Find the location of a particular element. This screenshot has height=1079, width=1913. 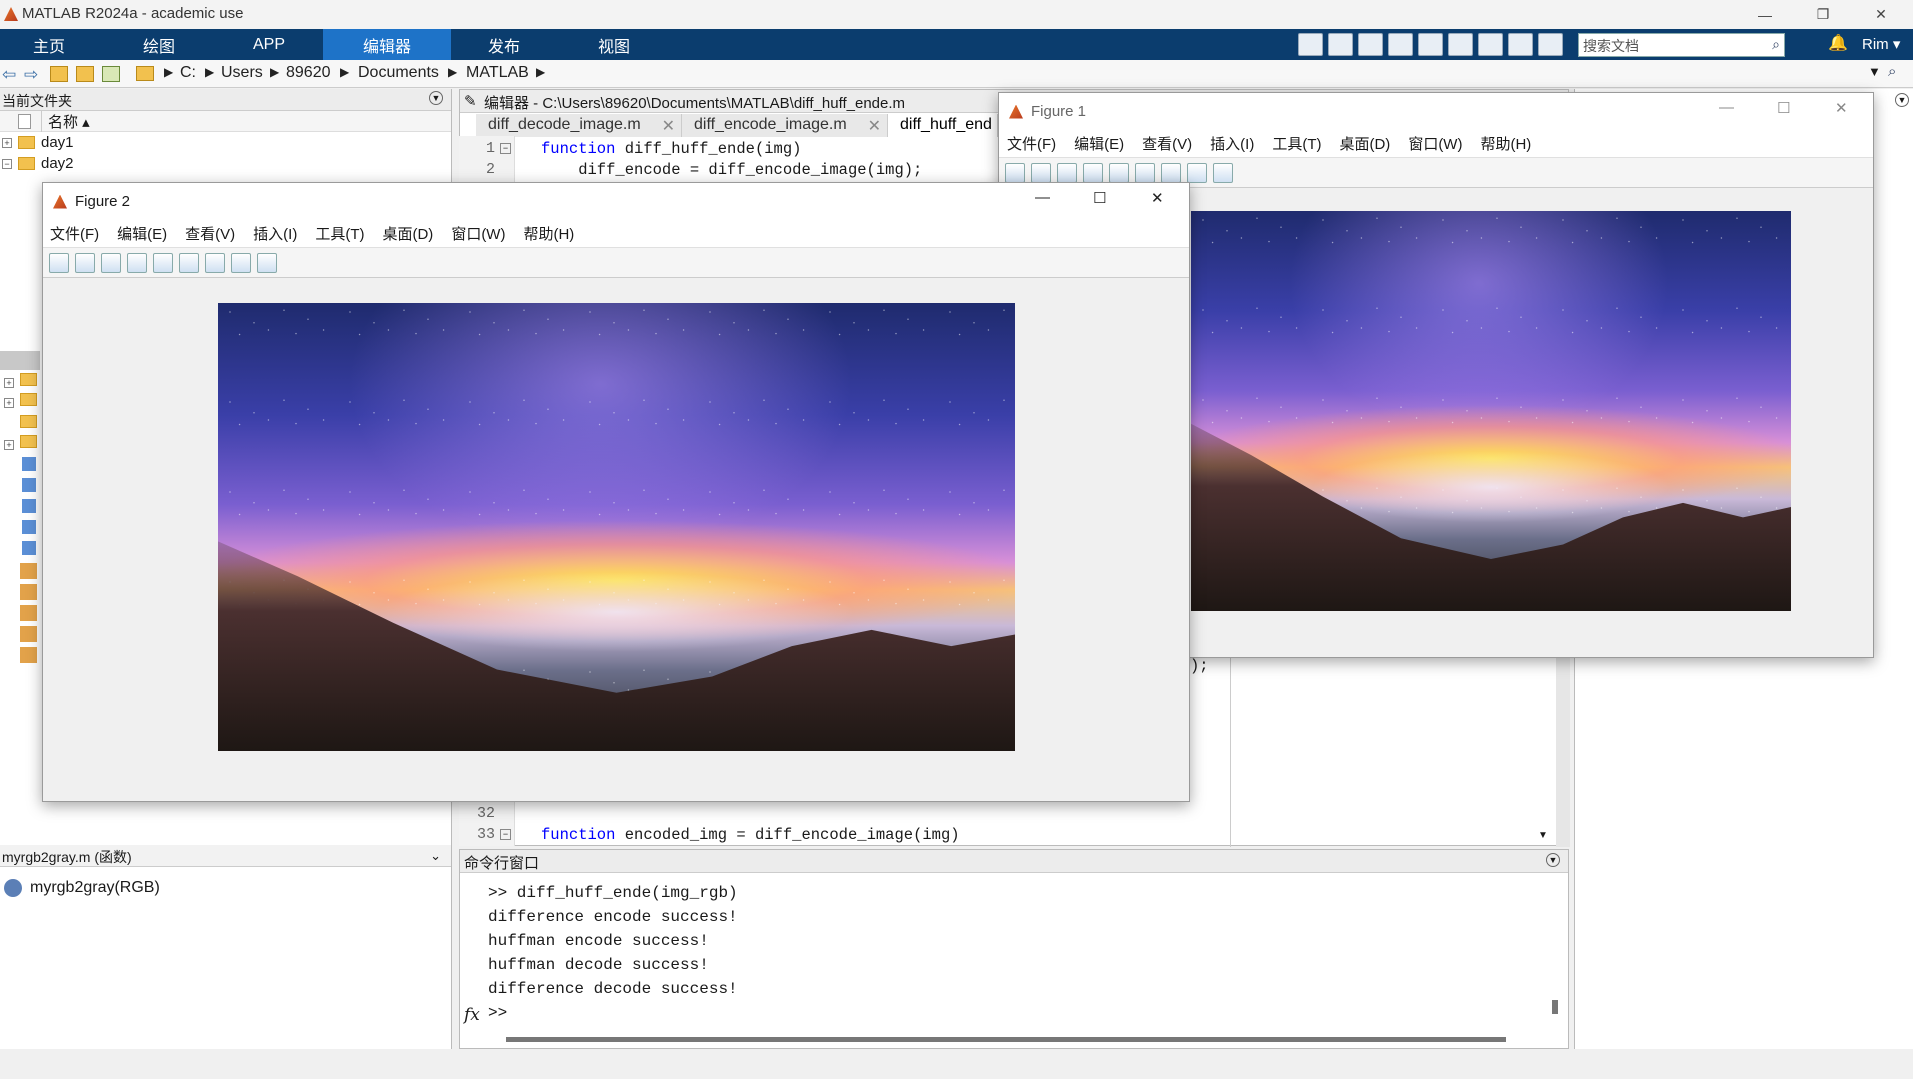

scroll-down-icon: ▼ is located at coordinates (1543, 835).